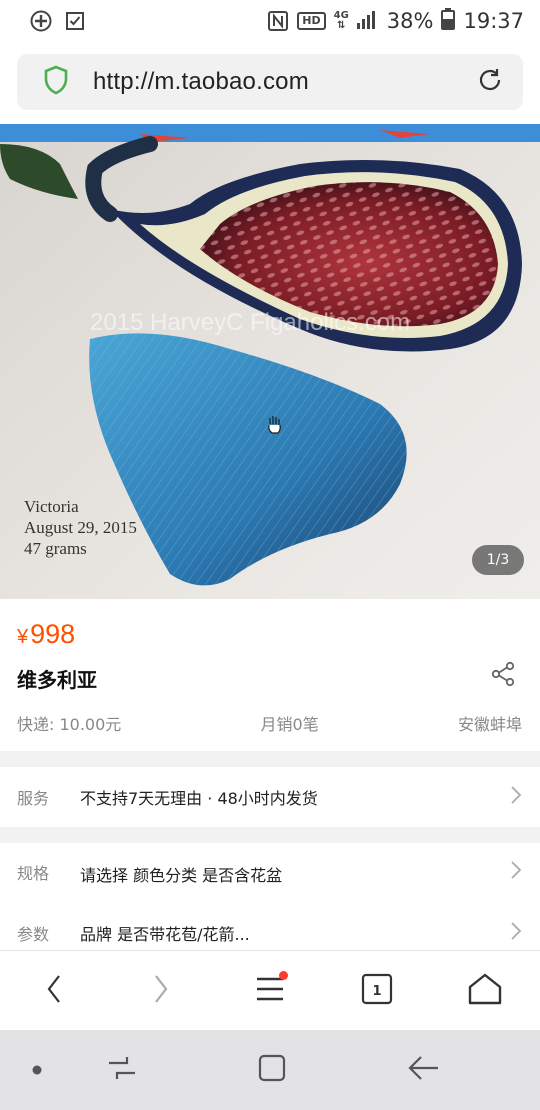 The height and width of the screenshot is (1110, 540). I want to click on recent-apps-icon, so click(122, 1070).